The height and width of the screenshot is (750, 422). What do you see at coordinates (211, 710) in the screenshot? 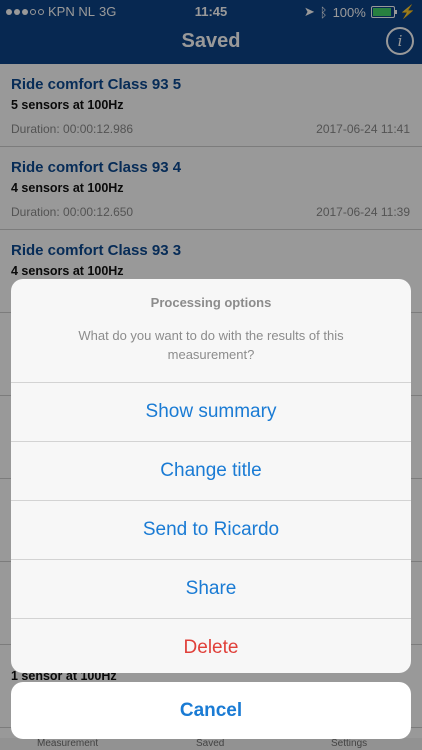
I see `cancel-button: Cancel` at bounding box center [211, 710].